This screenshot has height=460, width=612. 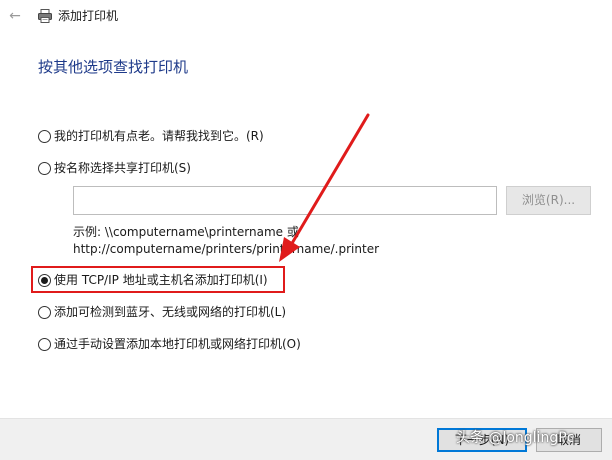 I want to click on option-tcpip-printer: 使用 TCP/IP 地址或主机名添加打印机(I), so click(x=153, y=280).